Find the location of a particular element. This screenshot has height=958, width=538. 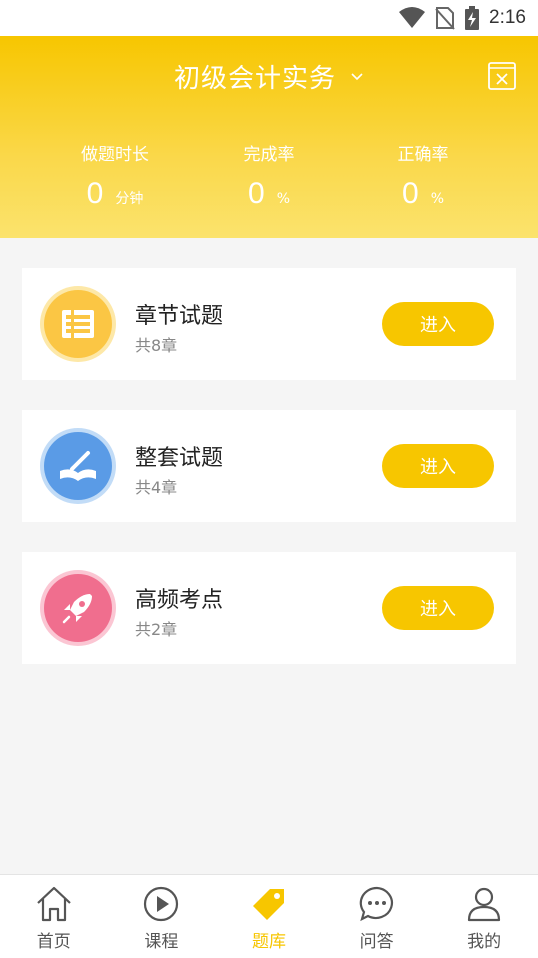

card-subtitle: 共8章 is located at coordinates (156, 345).